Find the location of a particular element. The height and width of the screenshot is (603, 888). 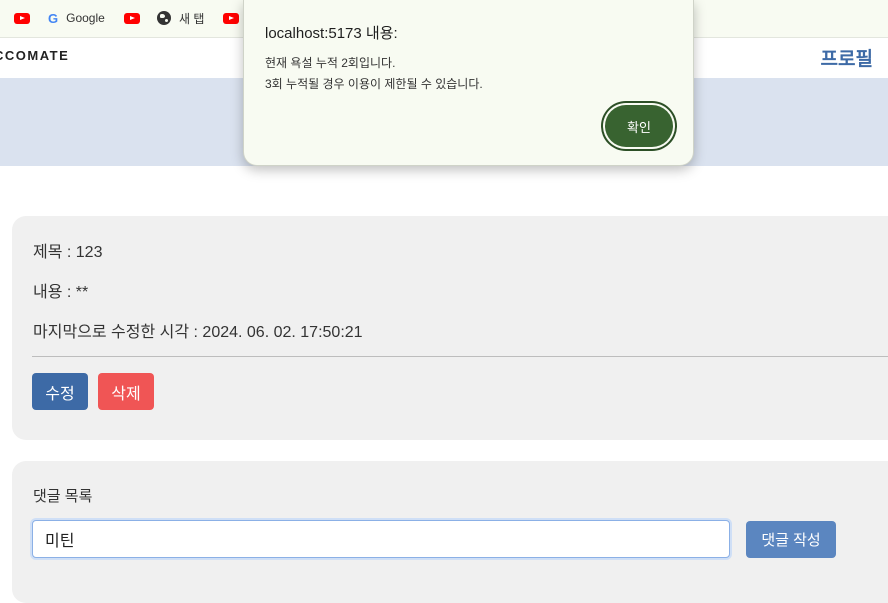

confirm-button: 확인 is located at coordinates (639, 126).